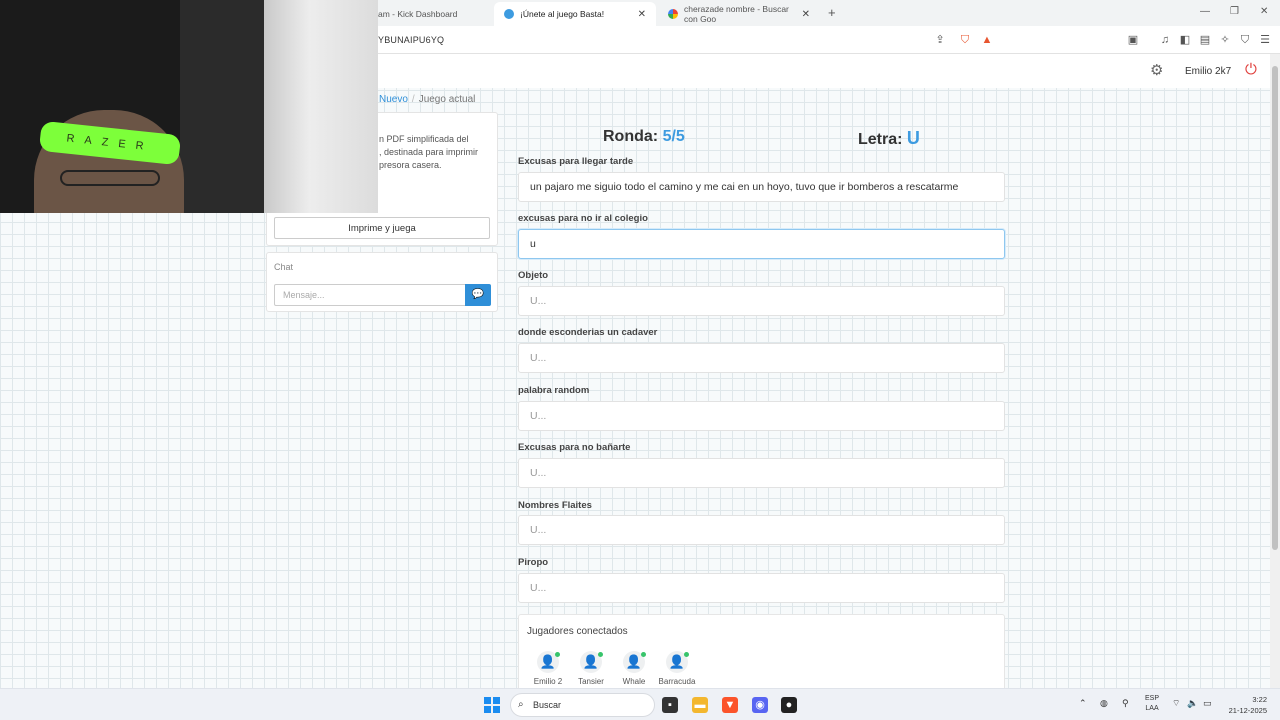 This screenshot has width=1280, height=720. I want to click on player-item: 👤 Whale, so click(634, 668).